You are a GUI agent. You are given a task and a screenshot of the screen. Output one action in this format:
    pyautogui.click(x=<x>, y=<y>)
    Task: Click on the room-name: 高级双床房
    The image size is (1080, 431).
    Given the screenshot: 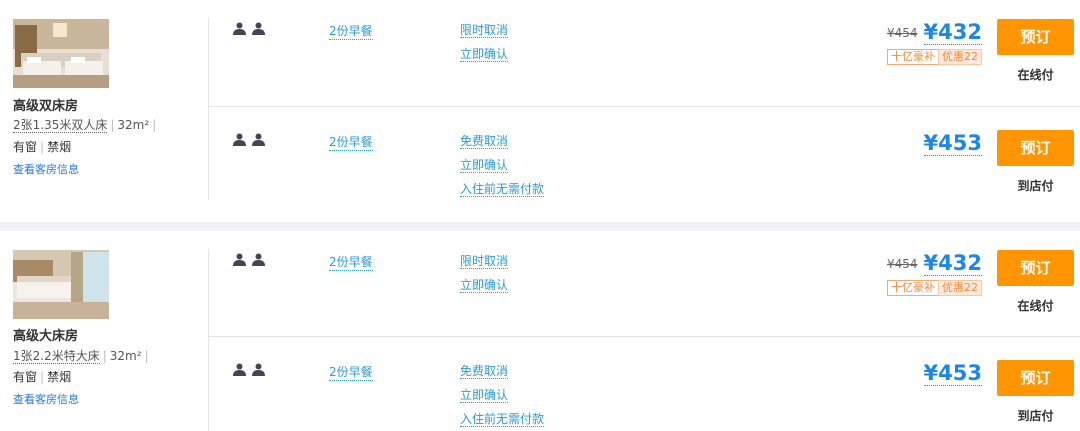 What is the action you would take?
    pyautogui.click(x=46, y=106)
    